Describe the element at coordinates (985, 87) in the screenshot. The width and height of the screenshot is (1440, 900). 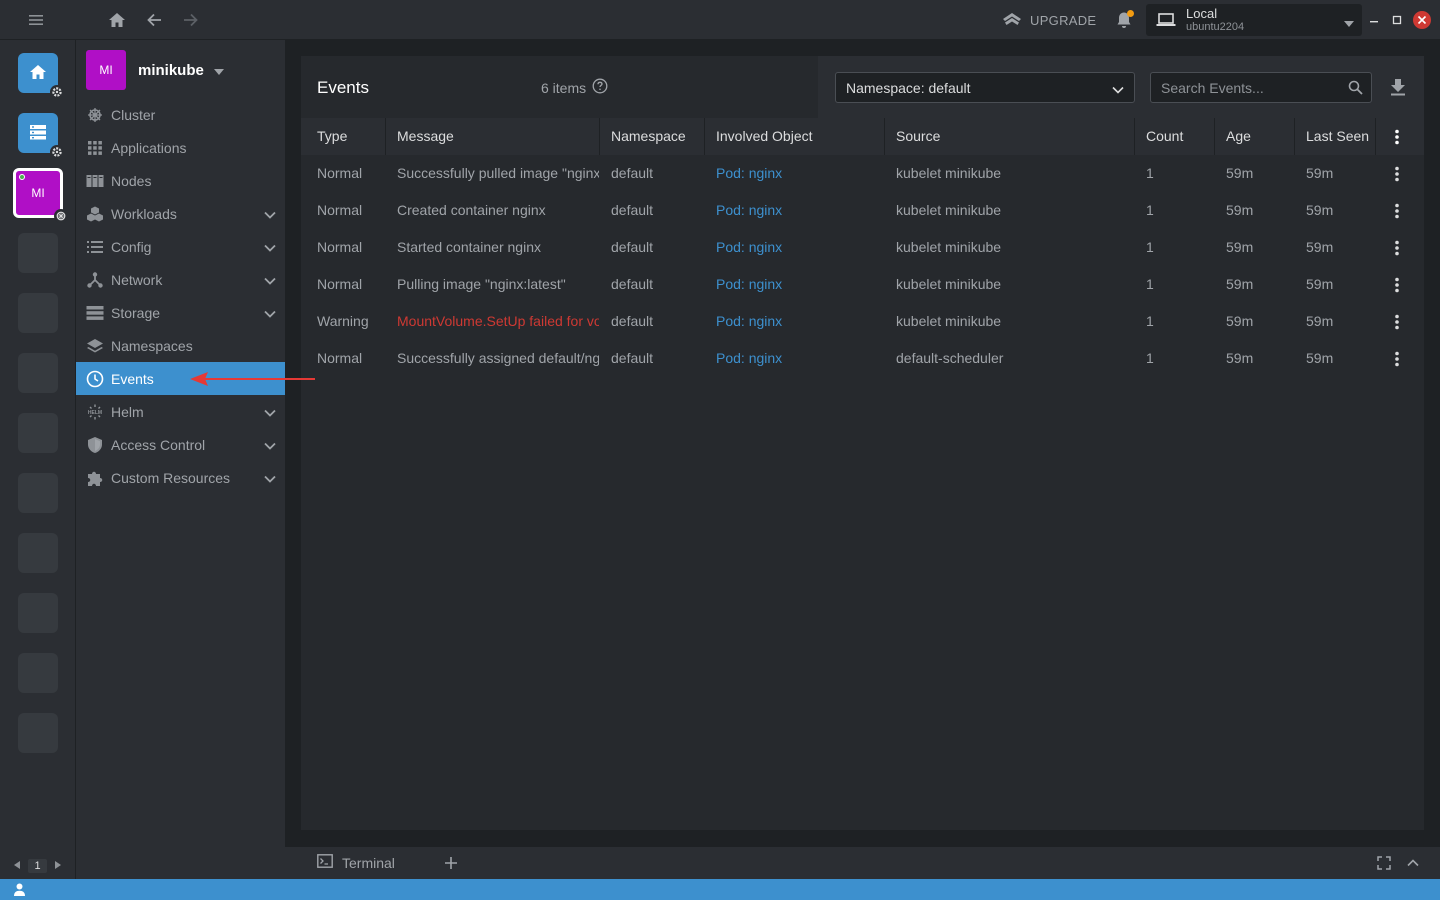
I see `namespace-select: Namespace: default` at that location.